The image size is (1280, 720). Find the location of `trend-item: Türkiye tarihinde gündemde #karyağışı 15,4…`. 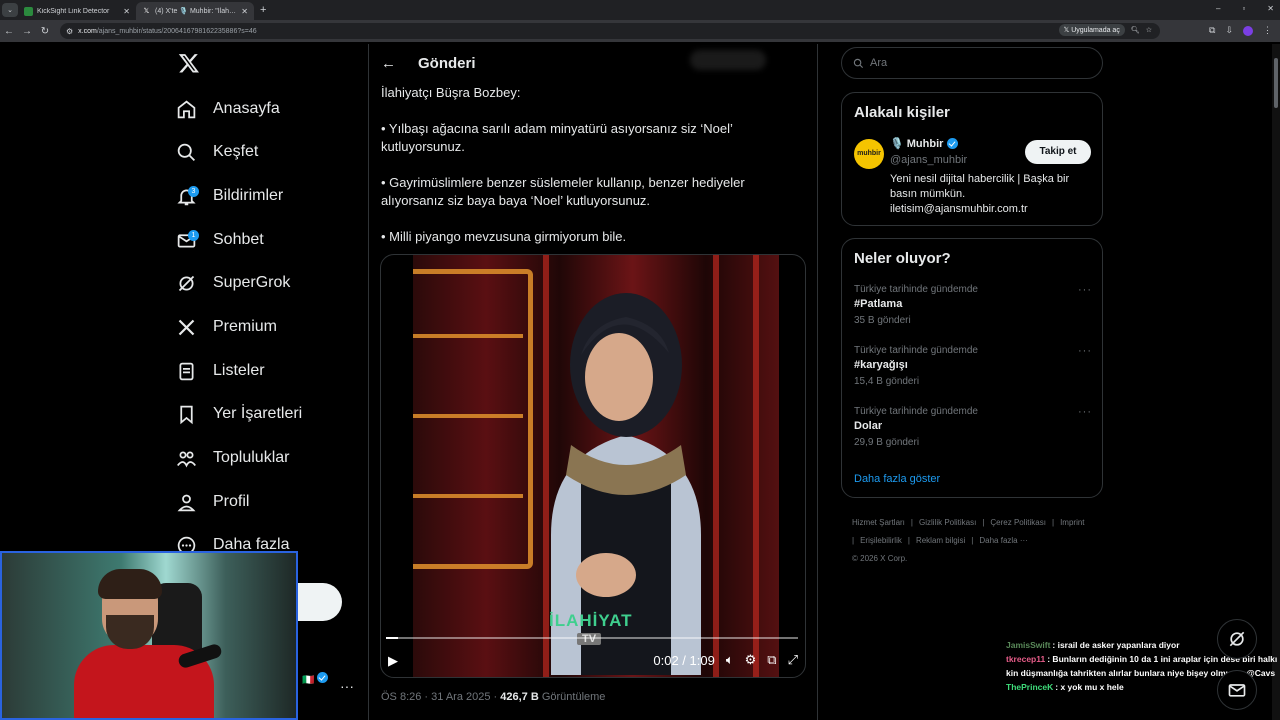

trend-item: Türkiye tarihinde gündemde #karyağışı 15,4… is located at coordinates (973, 366).